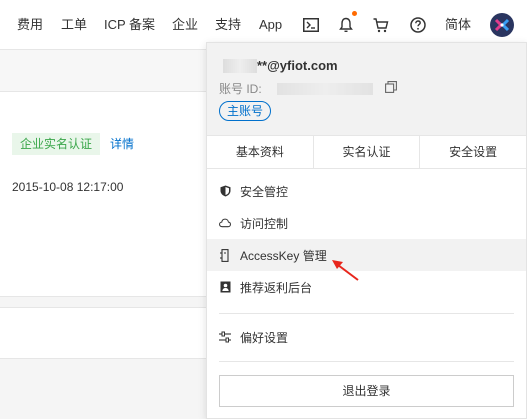 The height and width of the screenshot is (419, 527). I want to click on logout-divider, so click(366, 361).